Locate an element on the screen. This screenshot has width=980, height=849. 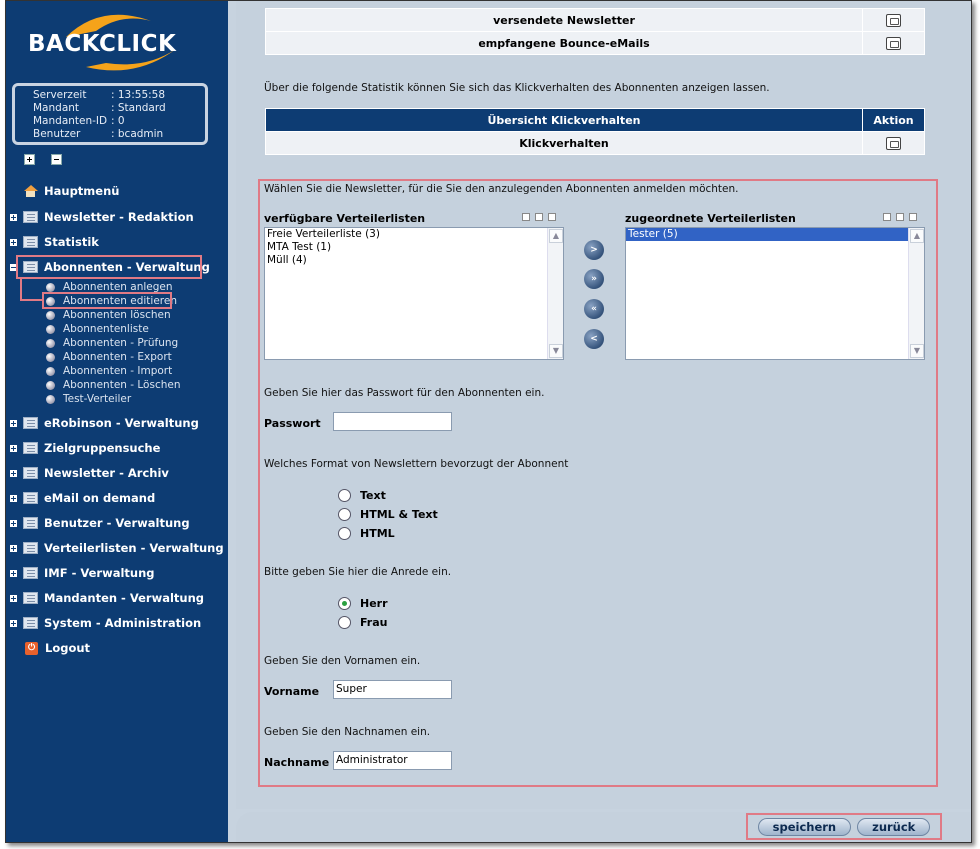
move-right-button: > is located at coordinates (594, 250).